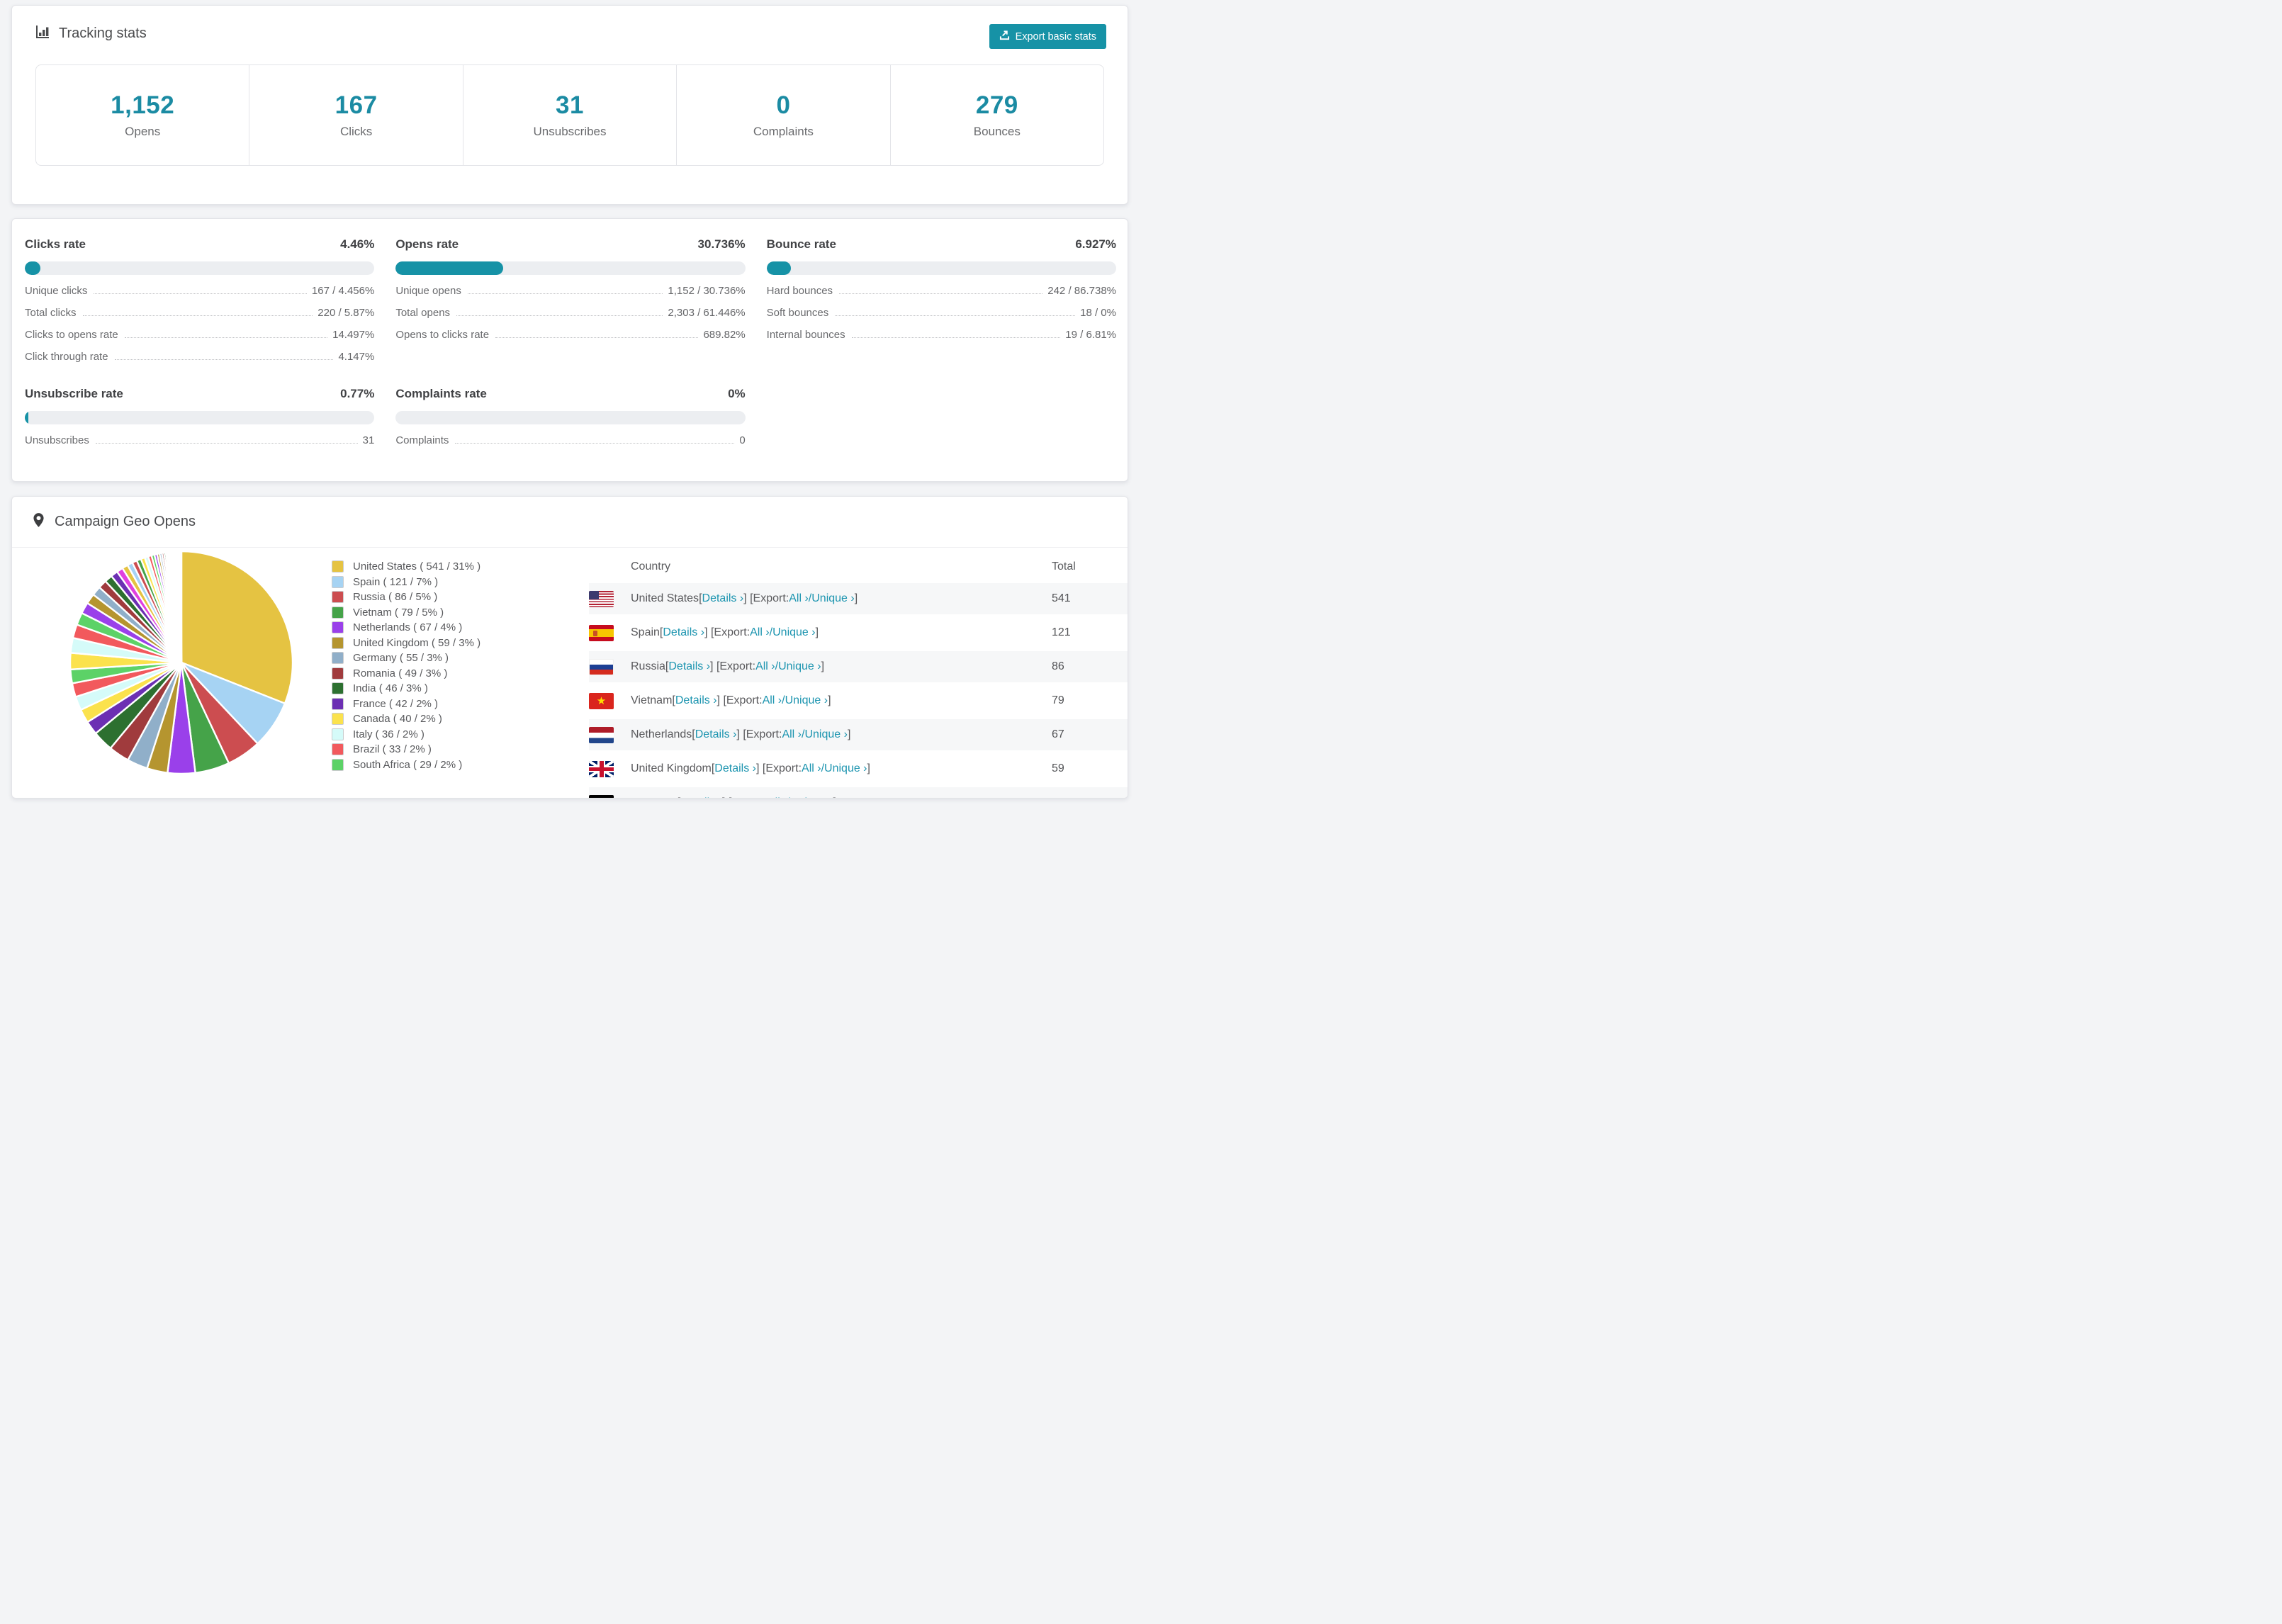  Describe the element at coordinates (997, 131) in the screenshot. I see `stat-label: Bounces` at that location.